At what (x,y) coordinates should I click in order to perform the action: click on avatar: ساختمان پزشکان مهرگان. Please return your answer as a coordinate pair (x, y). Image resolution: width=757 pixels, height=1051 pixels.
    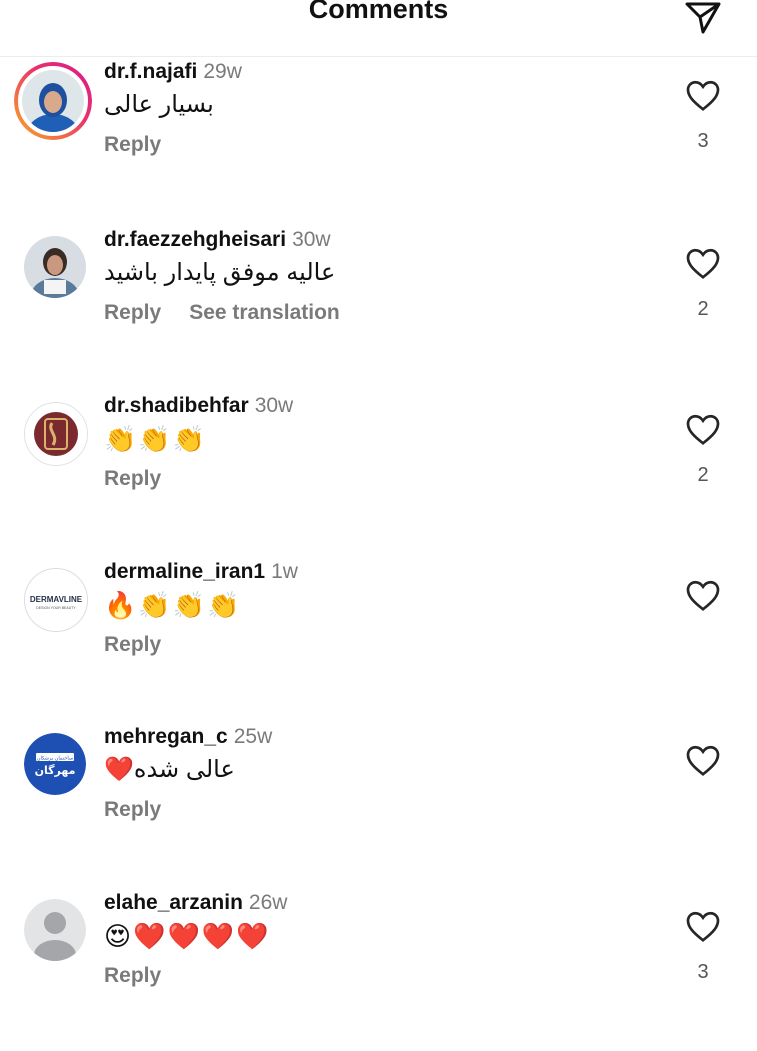
    Looking at the image, I should click on (55, 764).